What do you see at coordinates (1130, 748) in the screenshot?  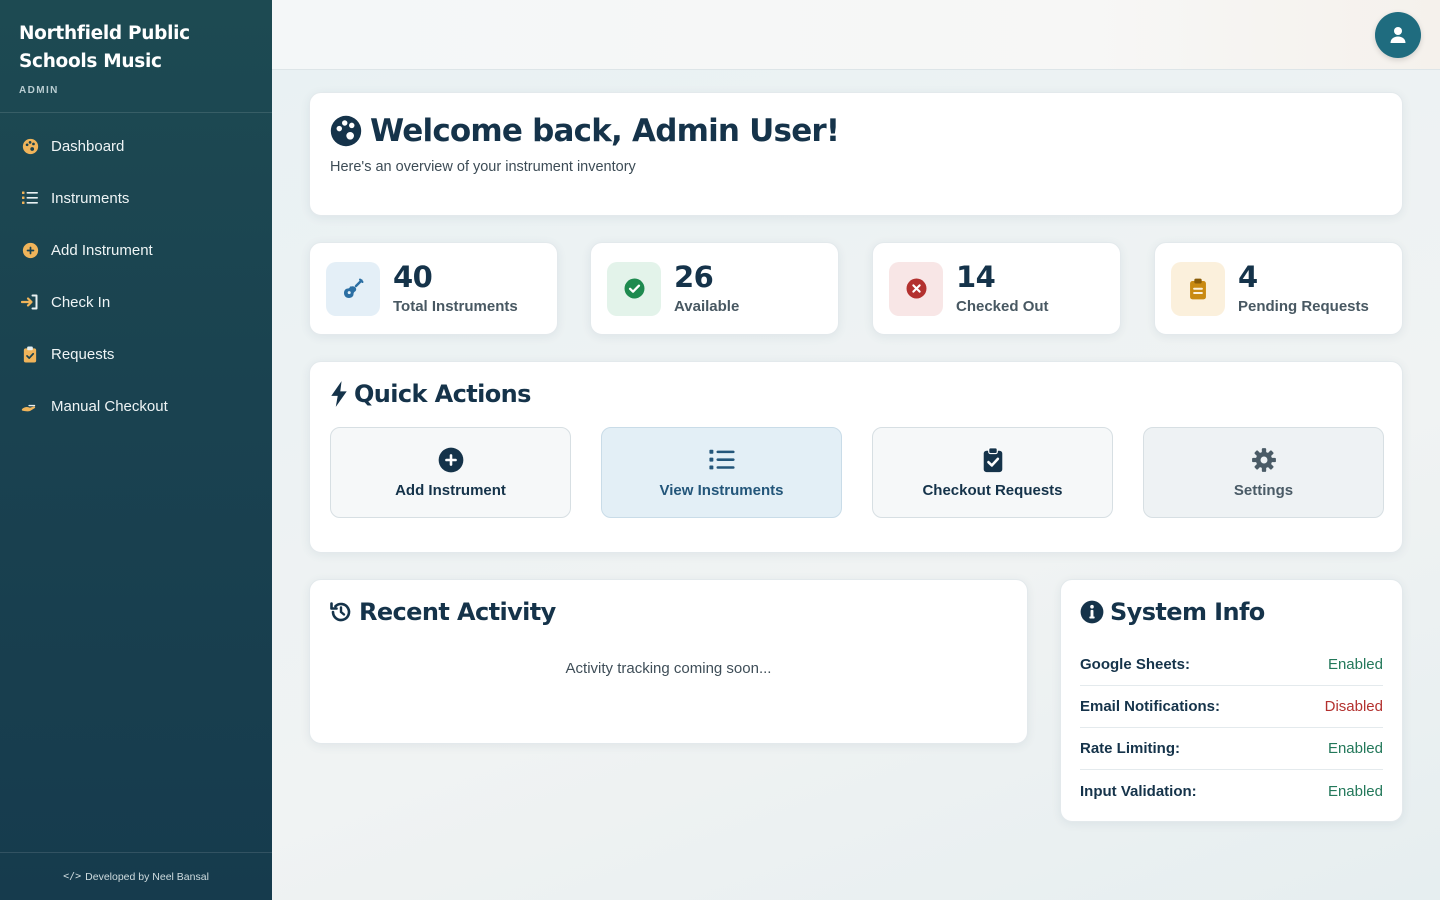 I see `info-key: Rate Limiting:` at bounding box center [1130, 748].